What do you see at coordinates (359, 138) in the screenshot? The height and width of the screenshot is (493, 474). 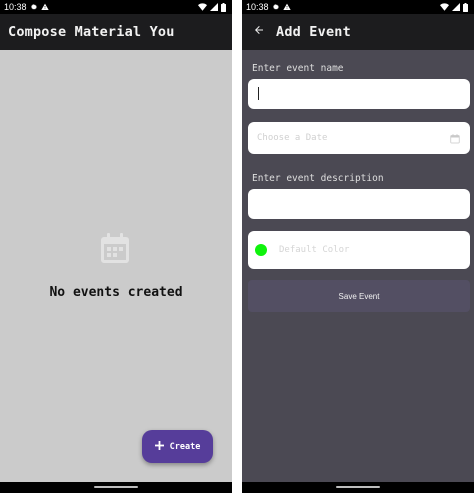 I see `date-picker-field: Choose a Date` at bounding box center [359, 138].